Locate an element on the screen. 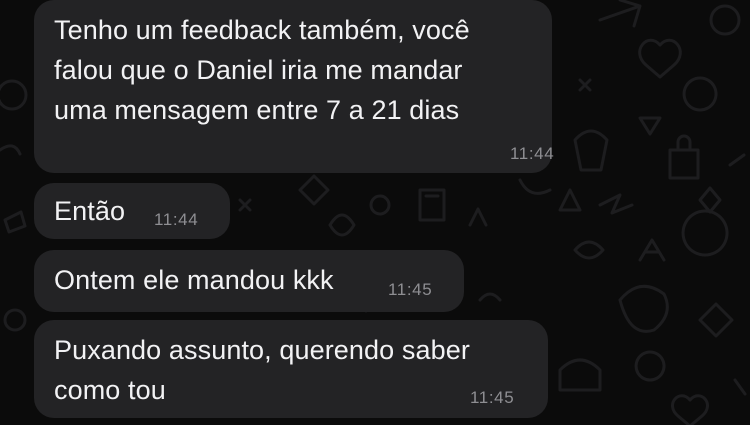 The image size is (750, 425). leaf-doodle-icon is located at coordinates (342, 225).